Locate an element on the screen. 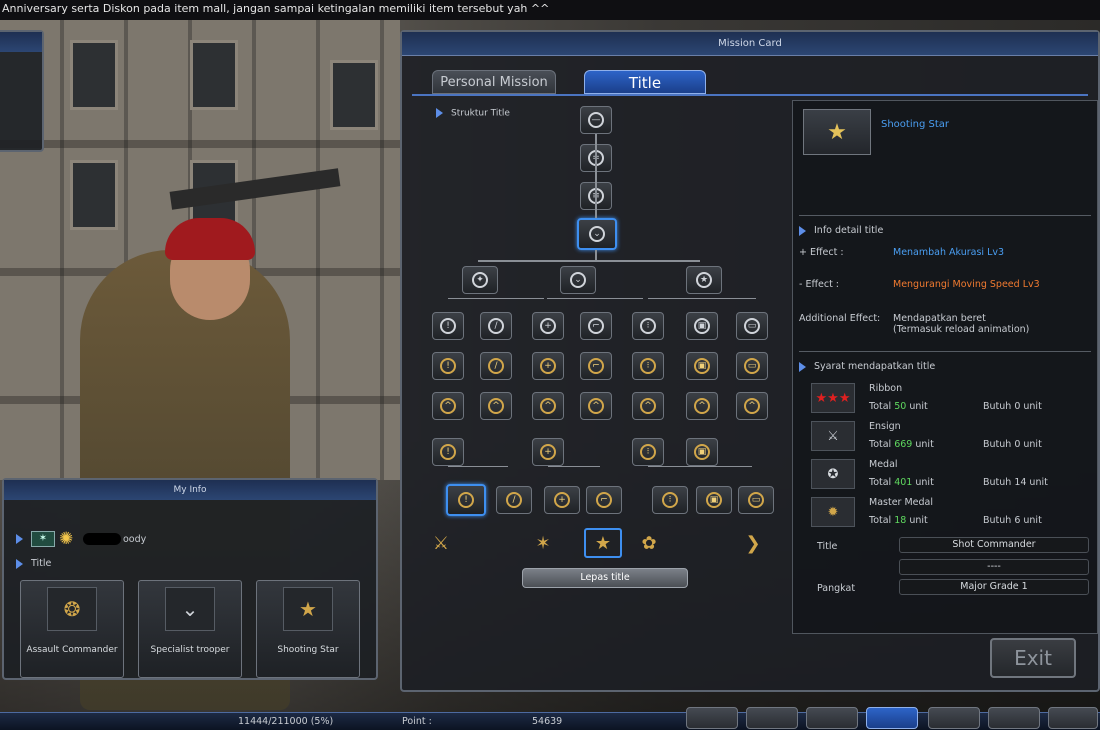 This screenshot has height=730, width=1100. kit-icon: ▭ is located at coordinates (752, 326).